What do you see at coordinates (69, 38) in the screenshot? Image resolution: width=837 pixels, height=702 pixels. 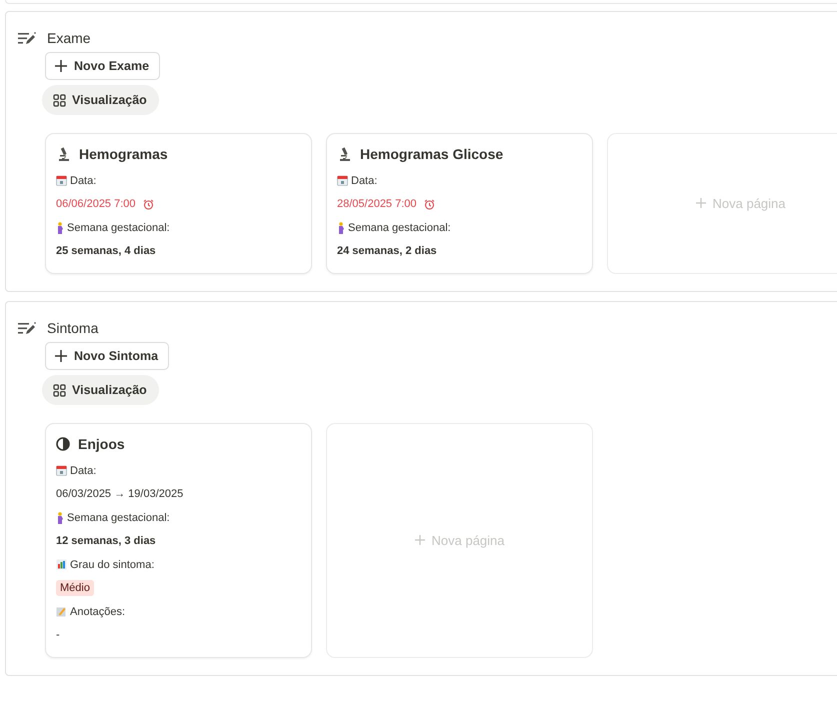 I see `section-title: Exame` at bounding box center [69, 38].